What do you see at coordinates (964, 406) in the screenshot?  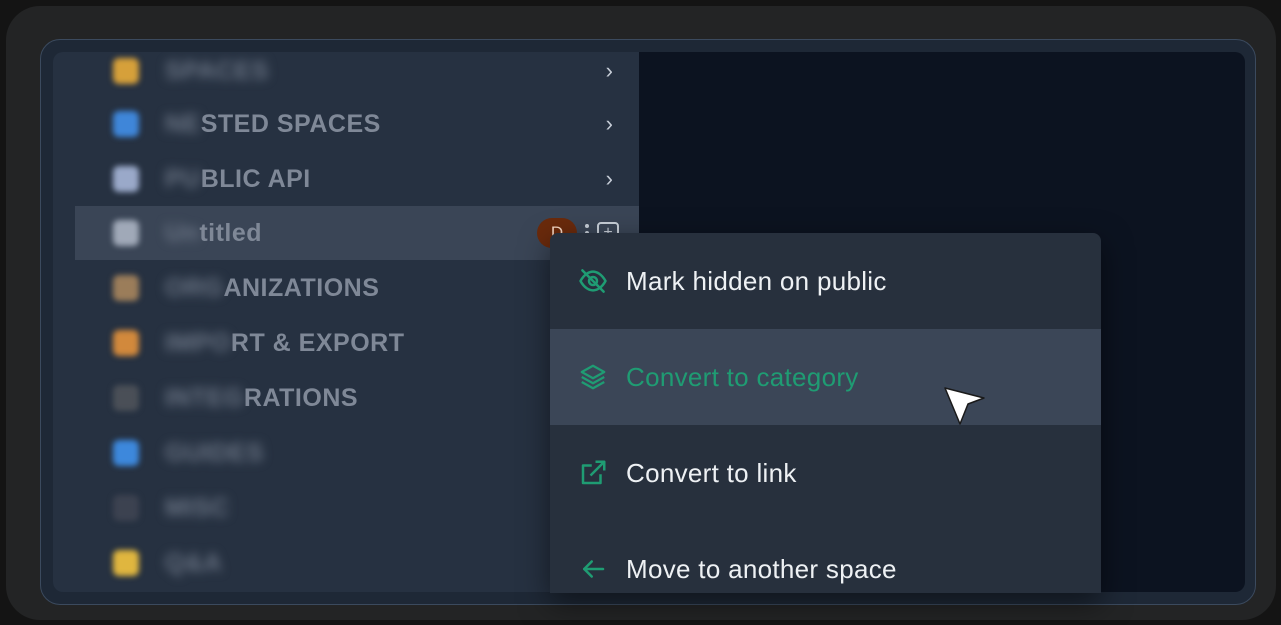 I see `mouse-cursor-icon` at bounding box center [964, 406].